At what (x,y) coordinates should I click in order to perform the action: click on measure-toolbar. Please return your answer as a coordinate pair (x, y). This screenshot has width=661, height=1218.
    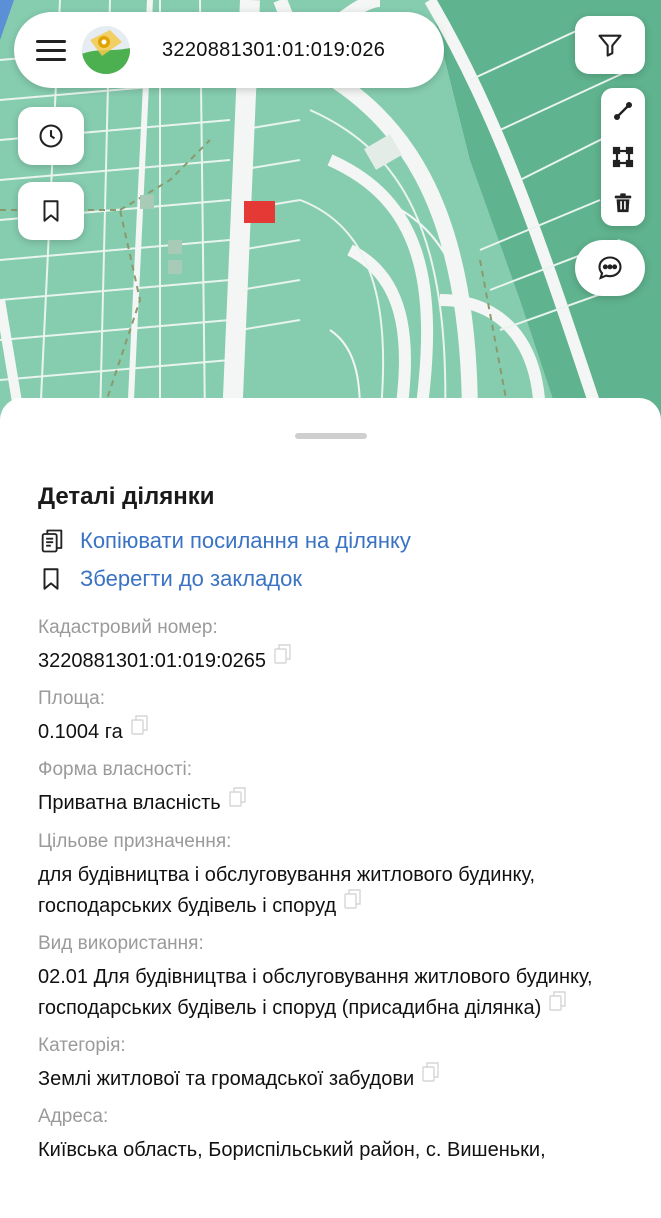
    Looking at the image, I should click on (623, 157).